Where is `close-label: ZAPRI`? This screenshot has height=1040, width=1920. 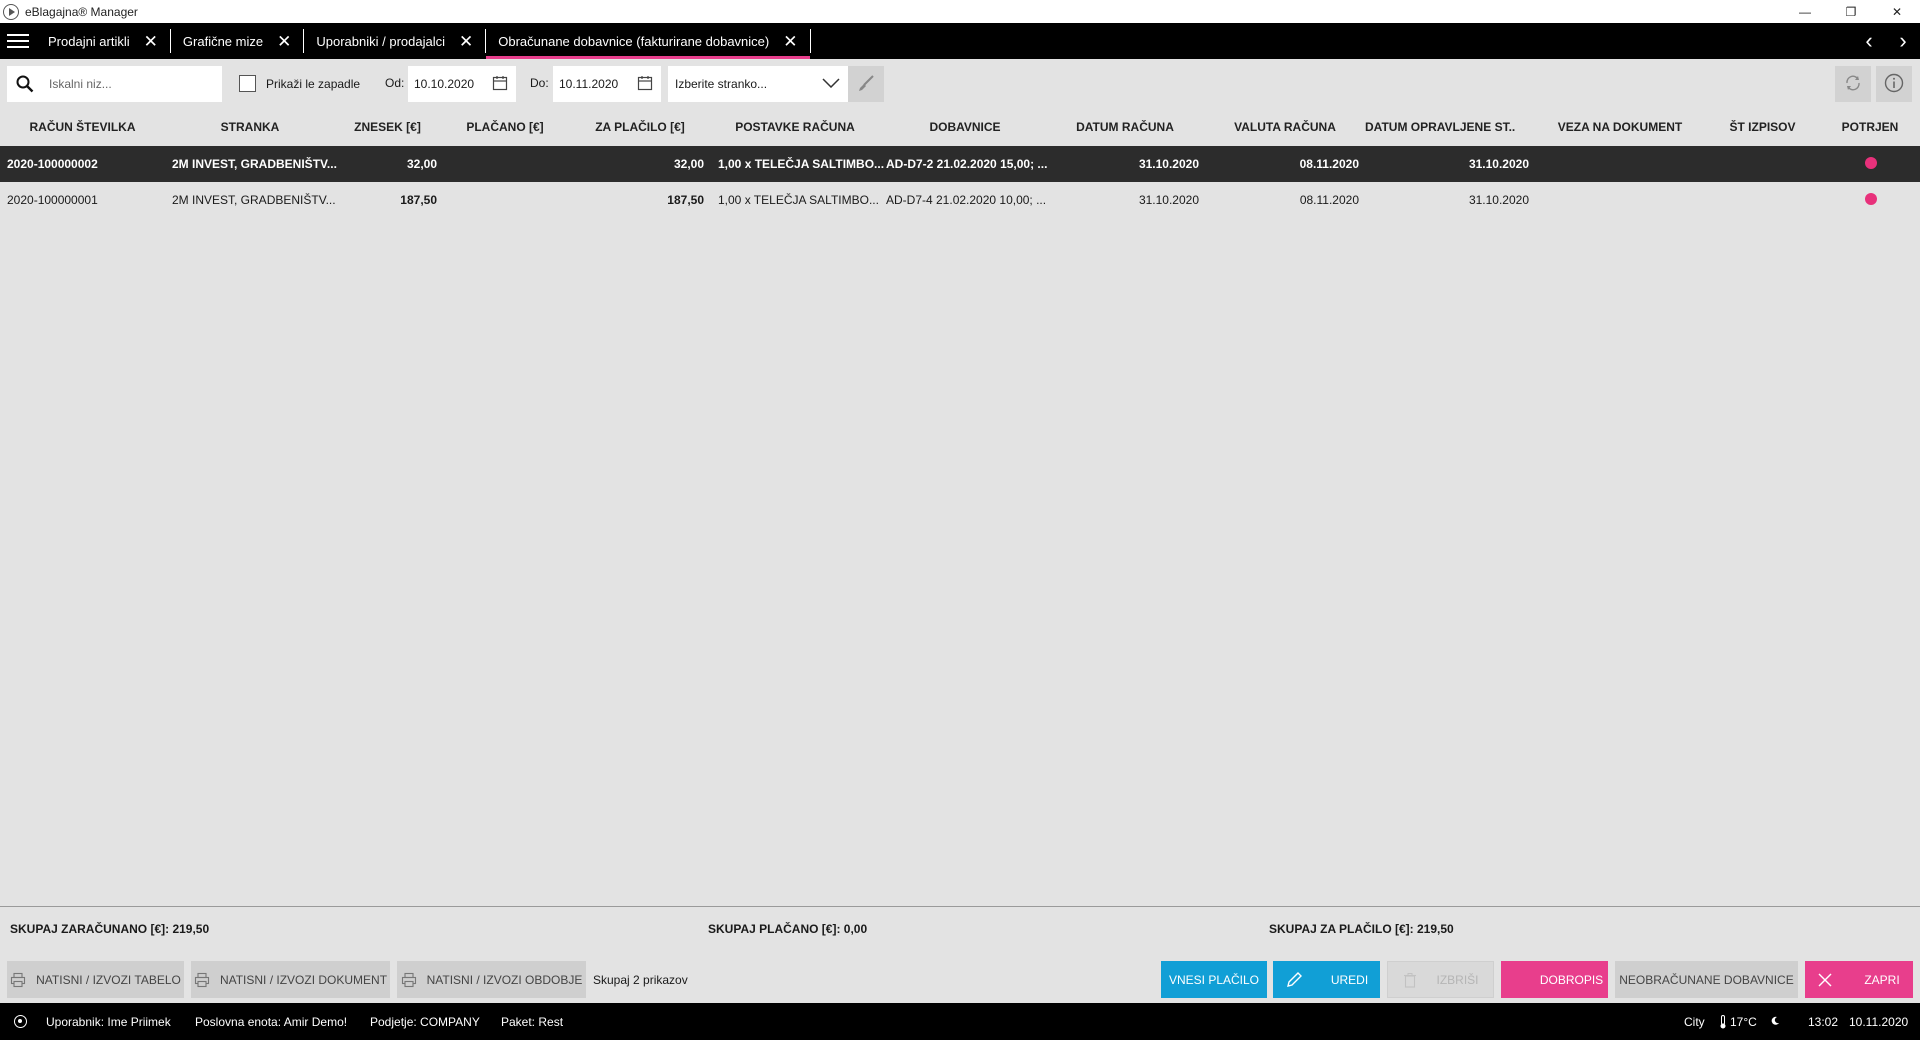 close-label: ZAPRI is located at coordinates (1882, 979).